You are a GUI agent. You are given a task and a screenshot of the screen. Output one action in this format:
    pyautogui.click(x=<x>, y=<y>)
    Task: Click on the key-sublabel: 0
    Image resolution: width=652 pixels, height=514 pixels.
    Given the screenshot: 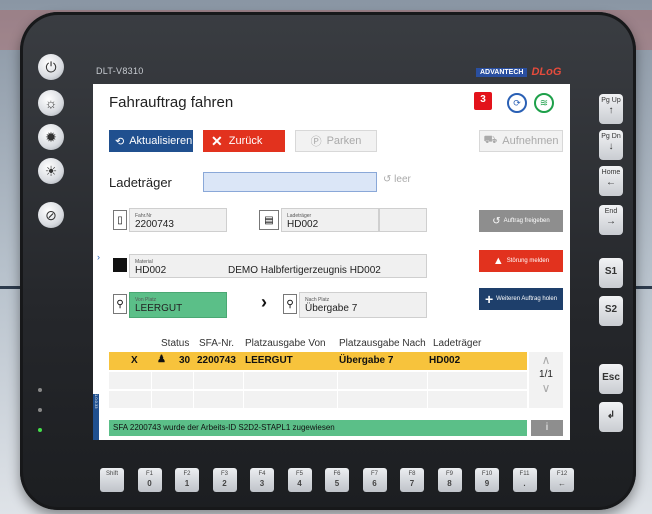 What is the action you would take?
    pyautogui.click(x=149, y=483)
    